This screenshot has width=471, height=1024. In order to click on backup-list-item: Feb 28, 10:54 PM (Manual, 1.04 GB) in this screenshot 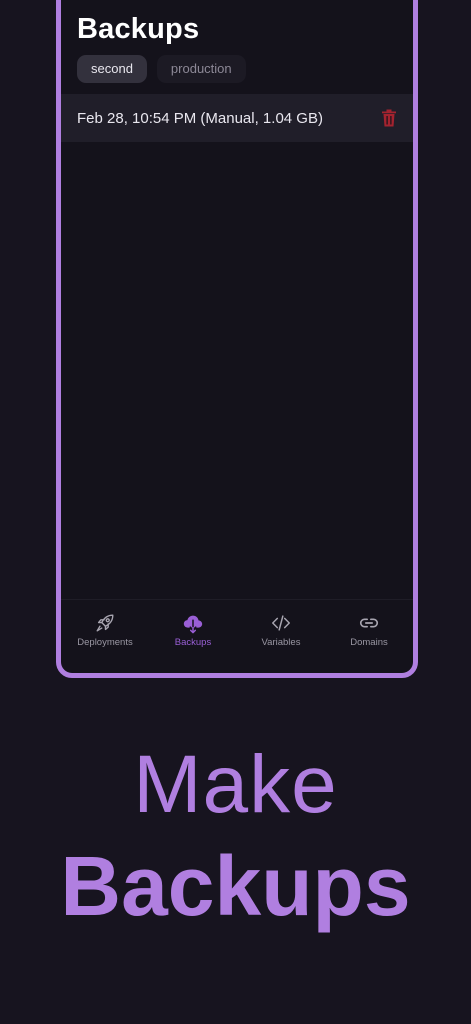, I will do `click(237, 118)`.